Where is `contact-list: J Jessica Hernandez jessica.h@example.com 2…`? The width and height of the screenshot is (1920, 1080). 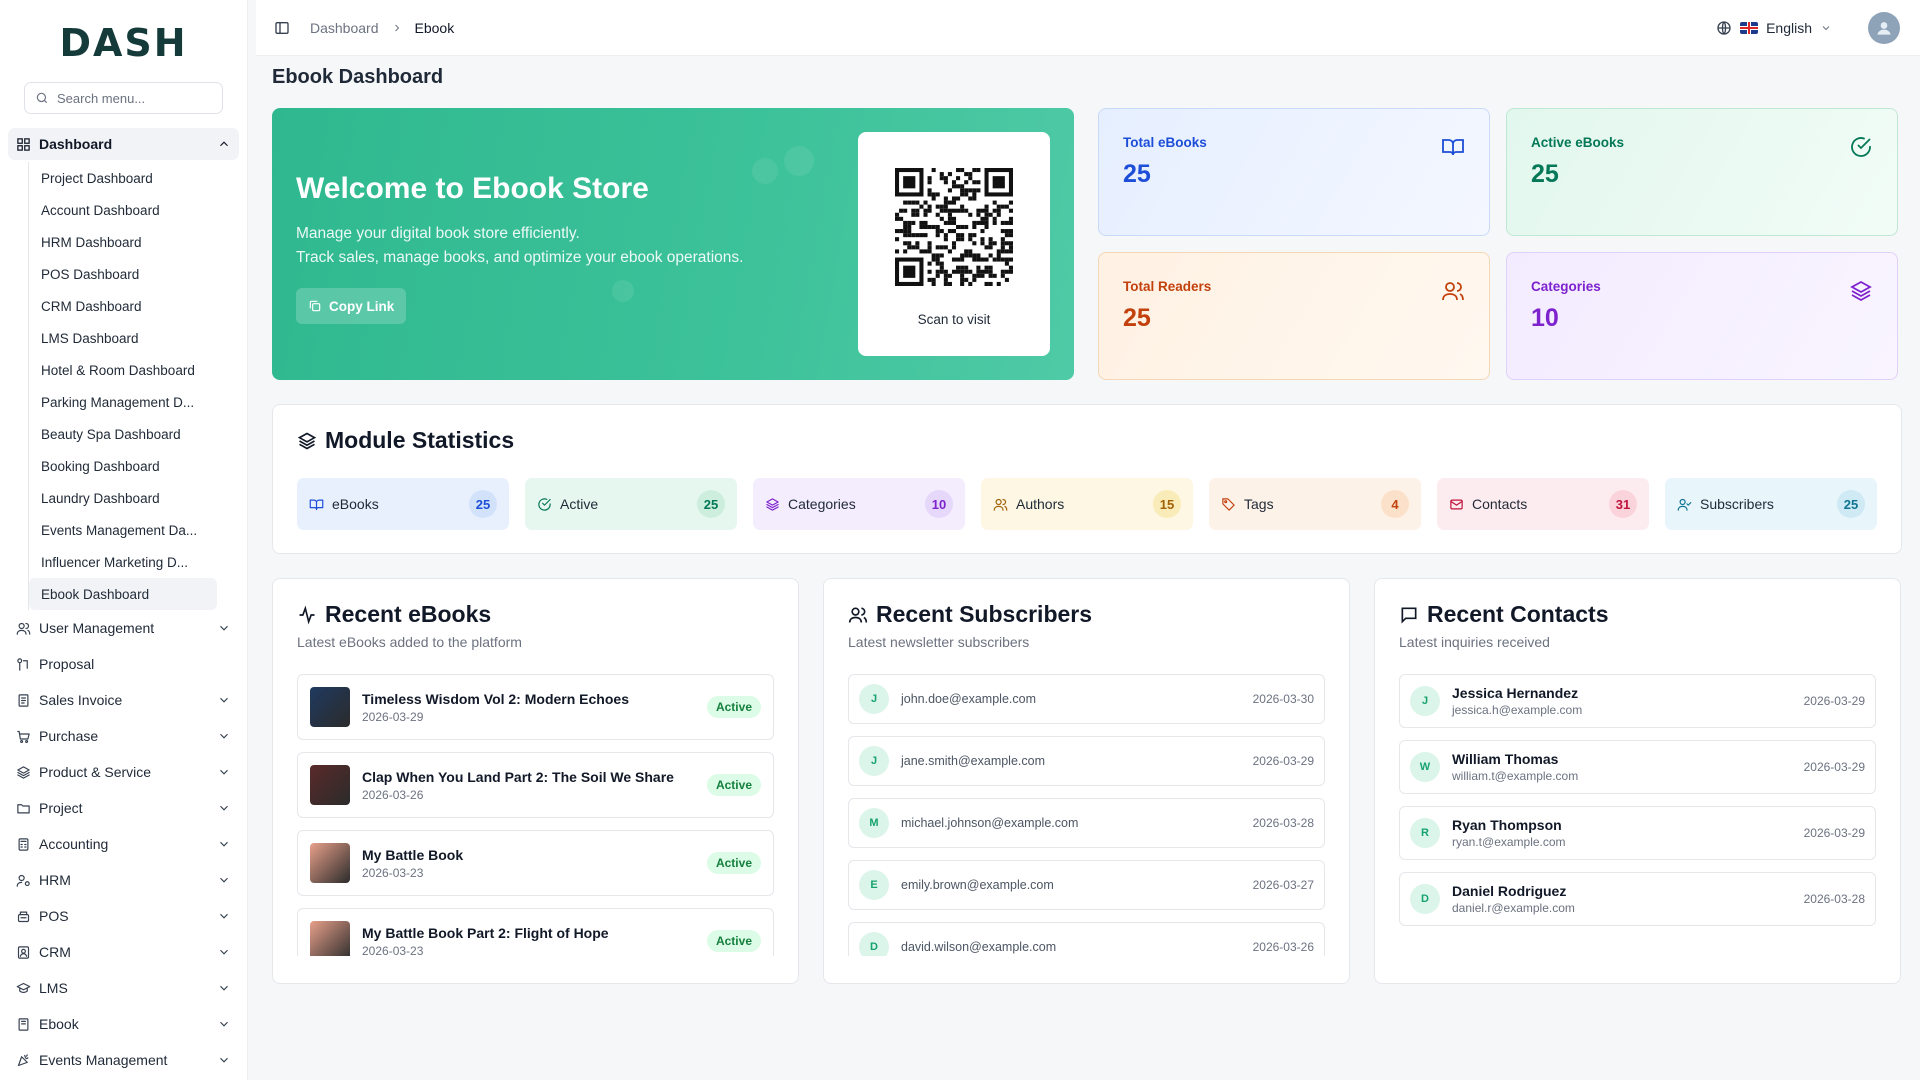 contact-list: J Jessica Hernandez jessica.h@example.com 2… is located at coordinates (1637, 815).